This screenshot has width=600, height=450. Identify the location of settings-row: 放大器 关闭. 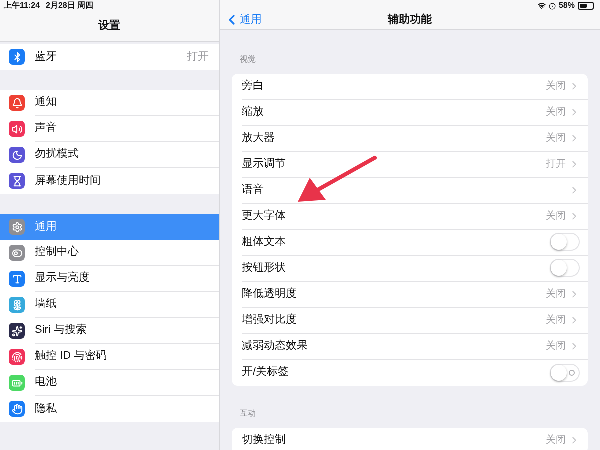
(410, 139).